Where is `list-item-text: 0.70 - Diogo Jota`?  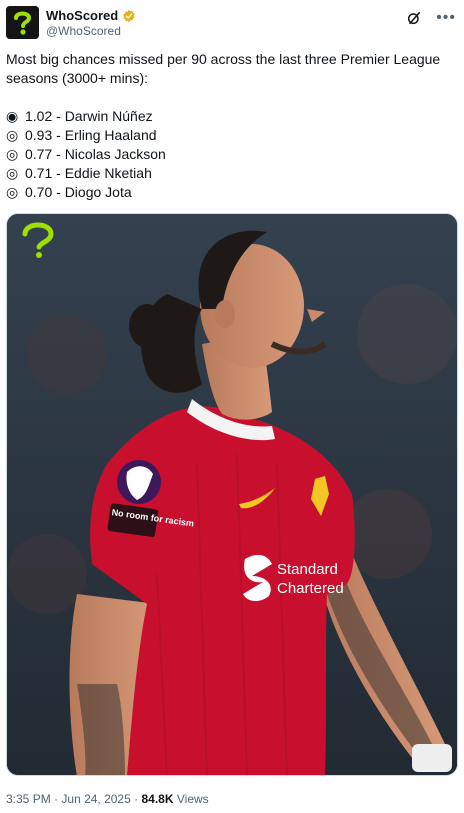 list-item-text: 0.70 - Diogo Jota is located at coordinates (78, 192).